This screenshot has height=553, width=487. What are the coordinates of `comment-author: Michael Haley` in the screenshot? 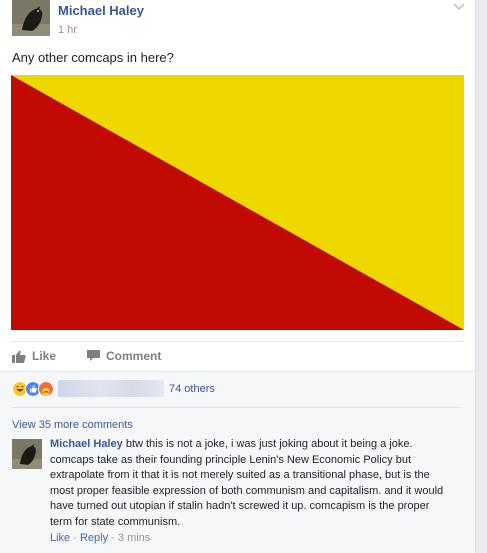 It's located at (86, 444).